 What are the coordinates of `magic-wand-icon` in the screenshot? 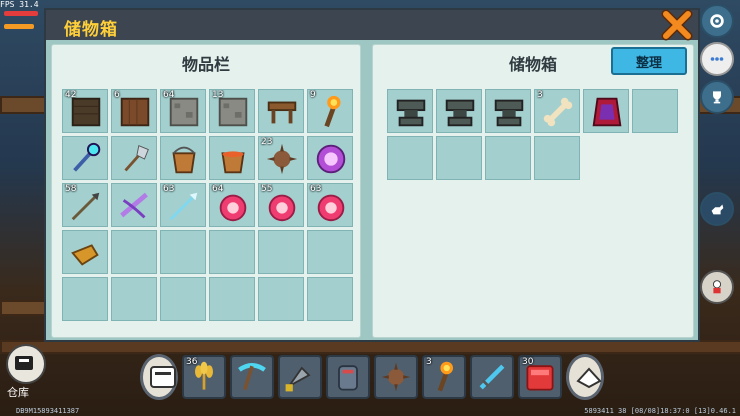 It's located at (87, 157).